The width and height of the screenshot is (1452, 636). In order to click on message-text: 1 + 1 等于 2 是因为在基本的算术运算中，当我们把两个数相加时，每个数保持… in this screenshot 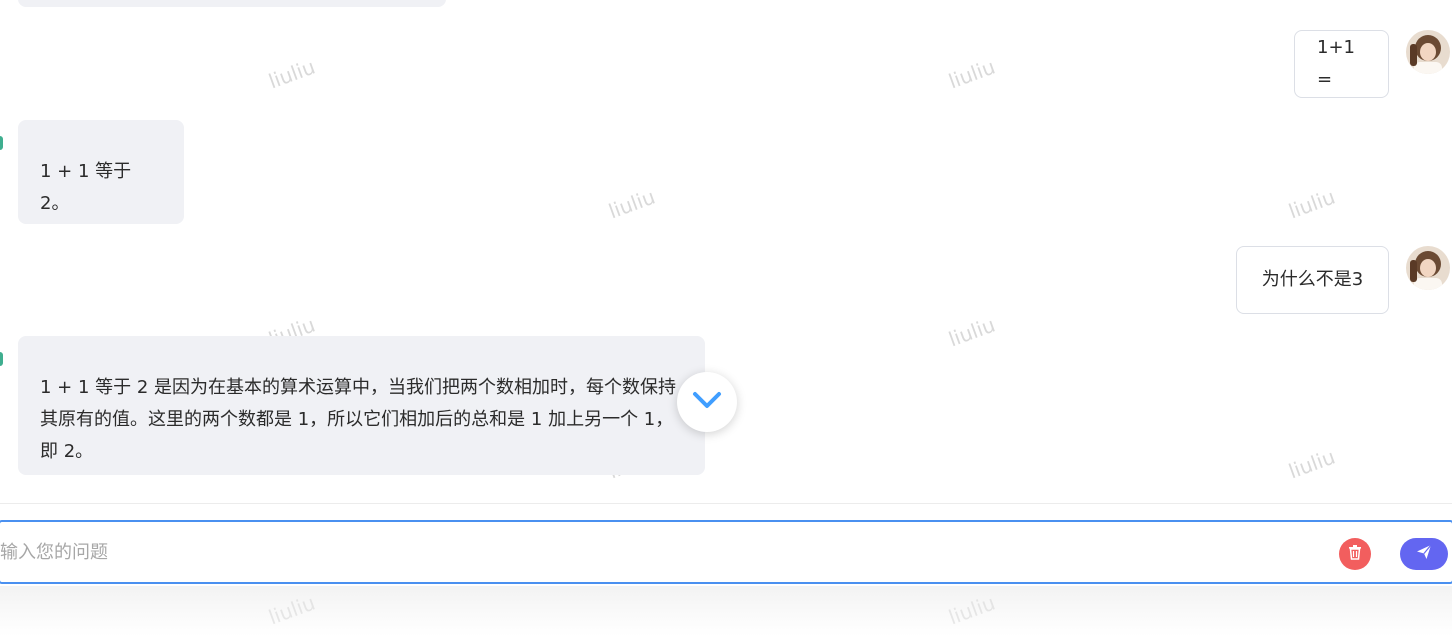, I will do `click(358, 419)`.